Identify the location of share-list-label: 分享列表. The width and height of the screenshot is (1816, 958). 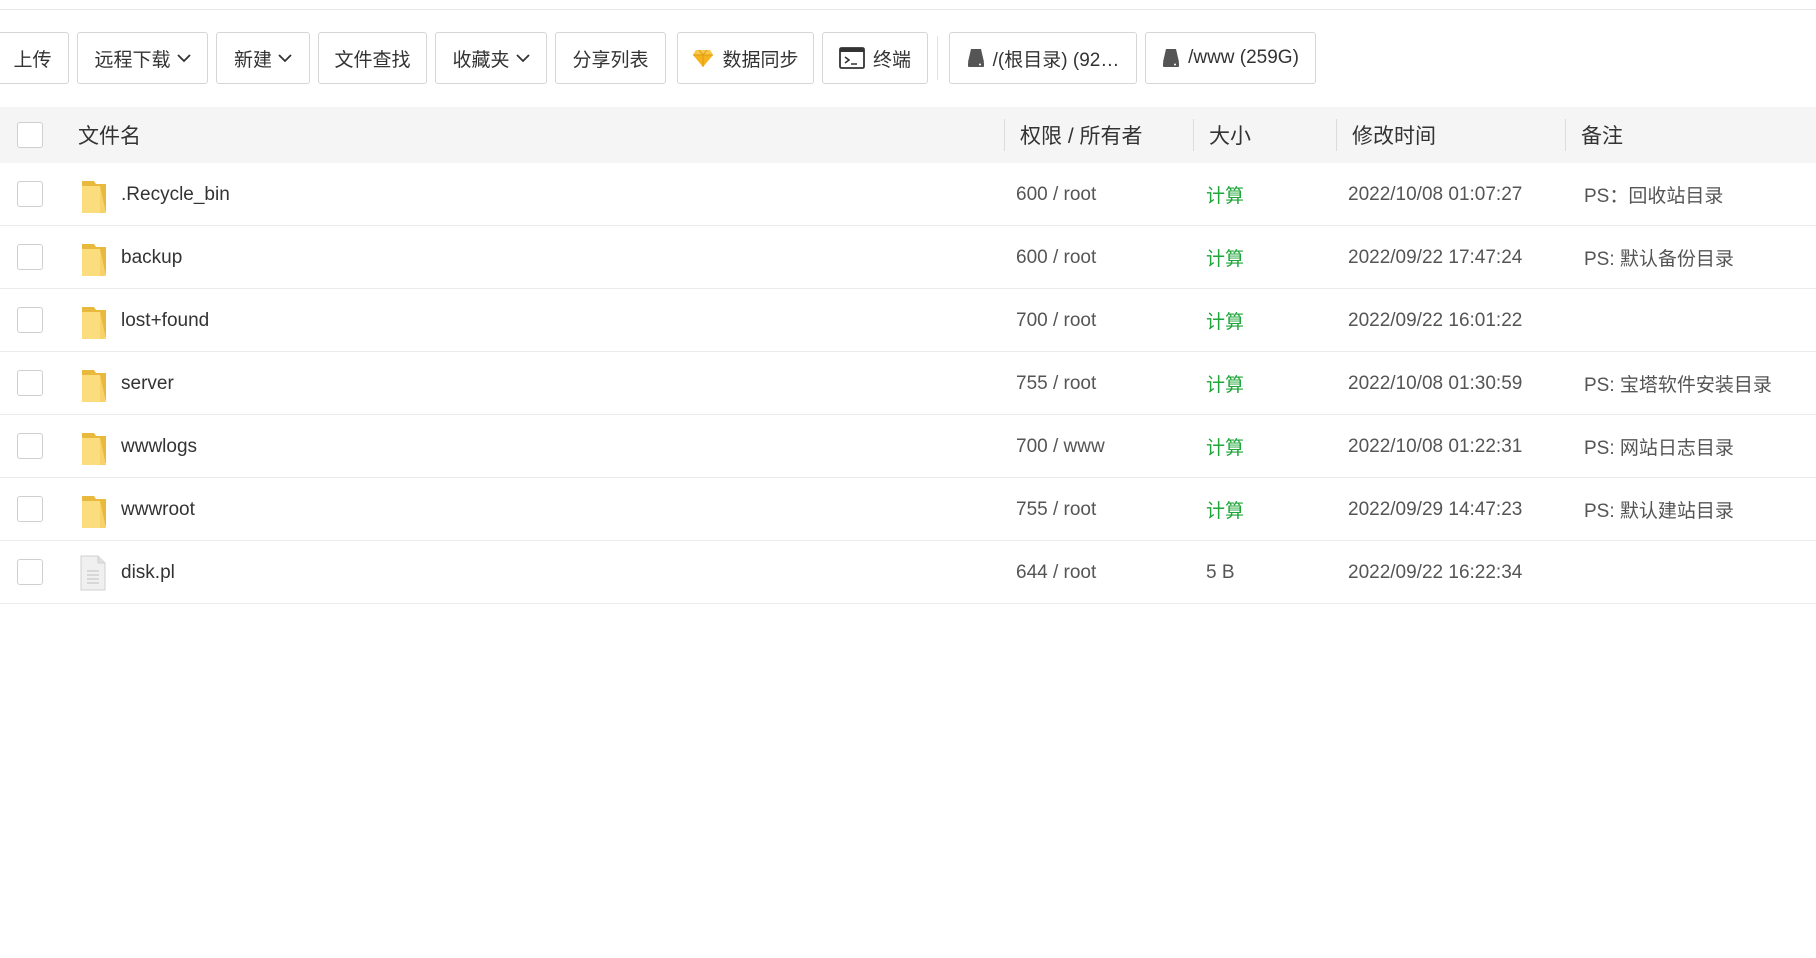
(610, 60).